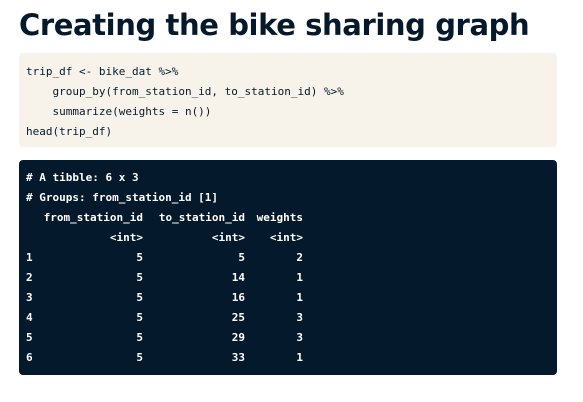  What do you see at coordinates (274, 25) in the screenshot?
I see `slide-title: Creating the bike sharing graph` at bounding box center [274, 25].